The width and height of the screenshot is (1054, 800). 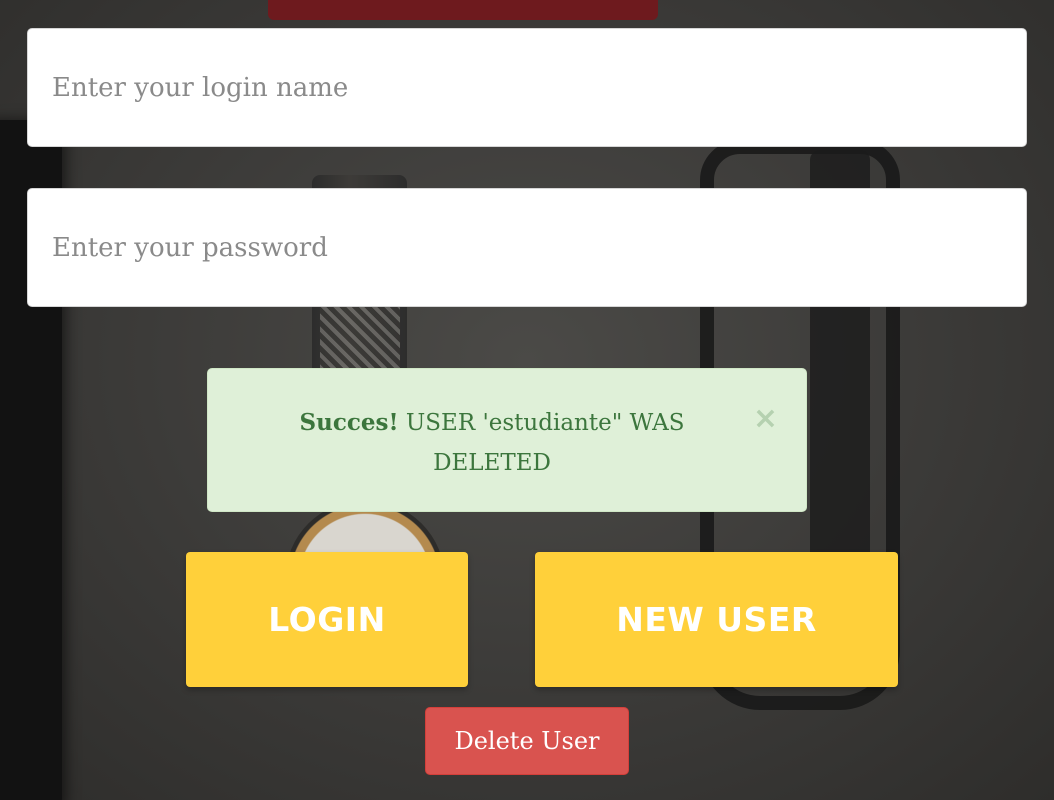 I want to click on close-icon: ×, so click(x=765, y=419).